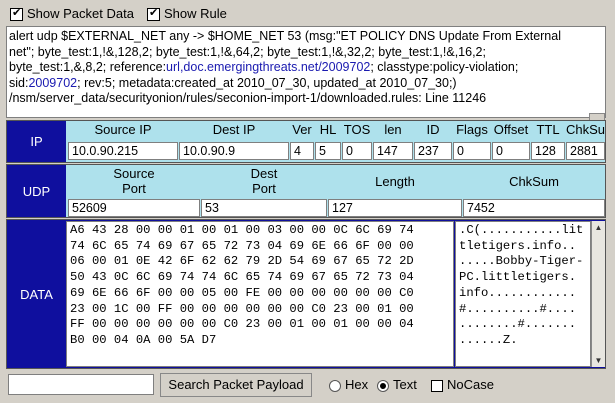  Describe the element at coordinates (534, 208) in the screenshot. I see `udp-chksum-field: 7452` at that location.